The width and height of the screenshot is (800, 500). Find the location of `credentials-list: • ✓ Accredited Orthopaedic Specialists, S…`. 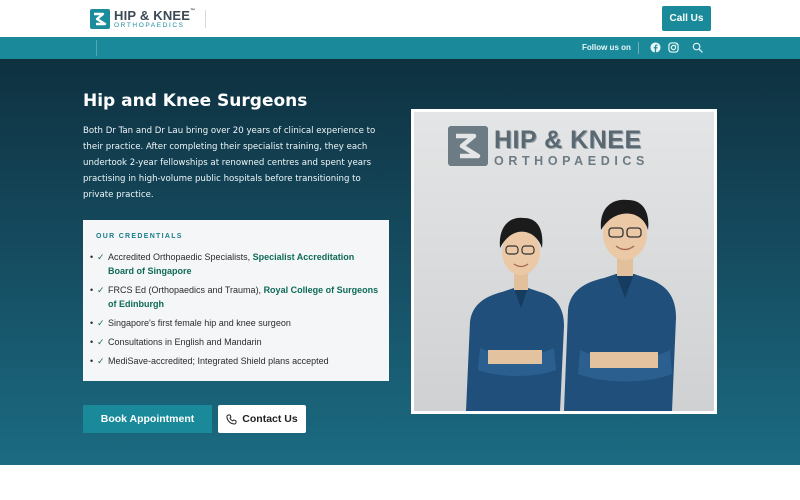

credentials-list: • ✓ Accredited Orthopaedic Specialists, S… is located at coordinates (235, 311).